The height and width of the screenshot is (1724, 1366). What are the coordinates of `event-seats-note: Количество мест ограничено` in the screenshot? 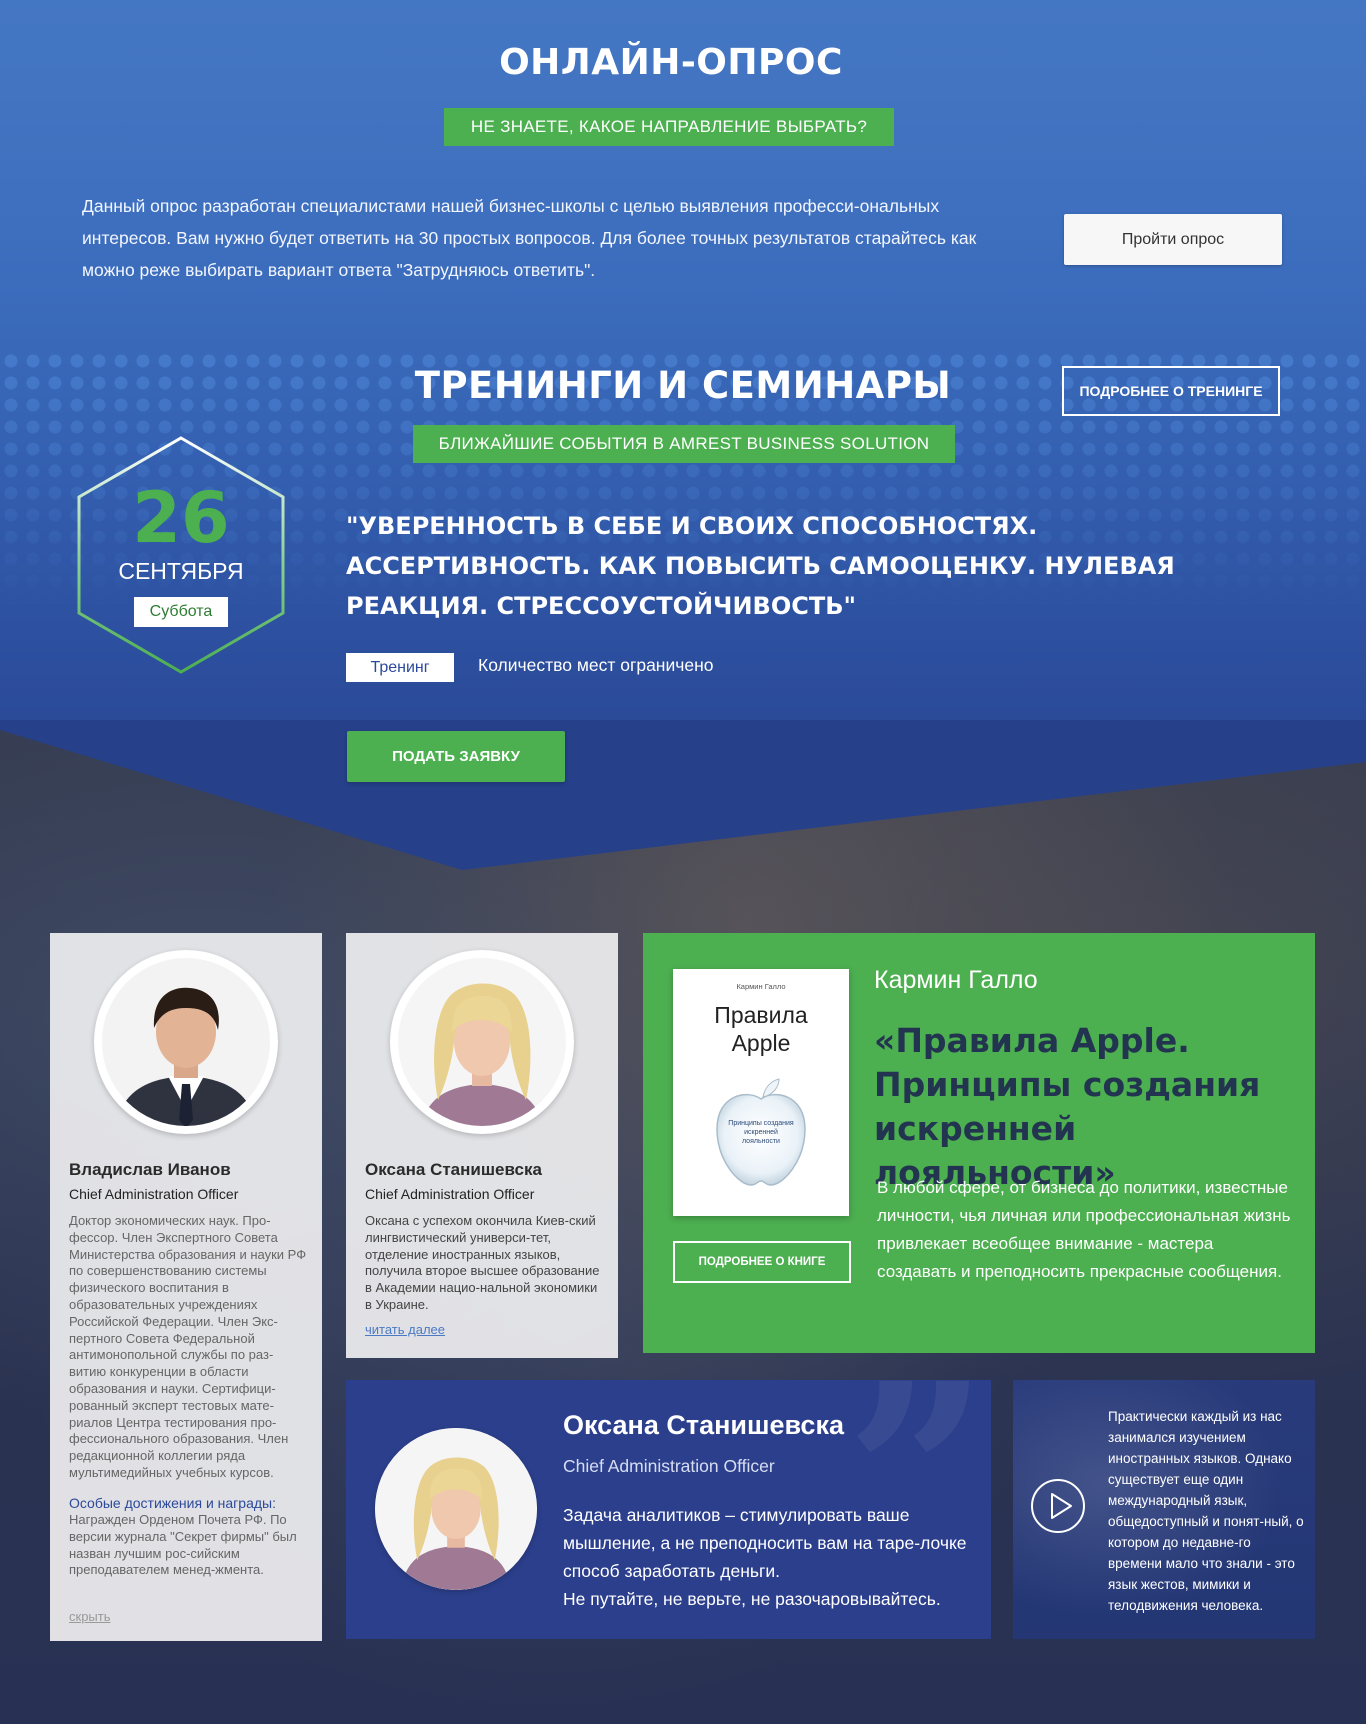 It's located at (596, 665).